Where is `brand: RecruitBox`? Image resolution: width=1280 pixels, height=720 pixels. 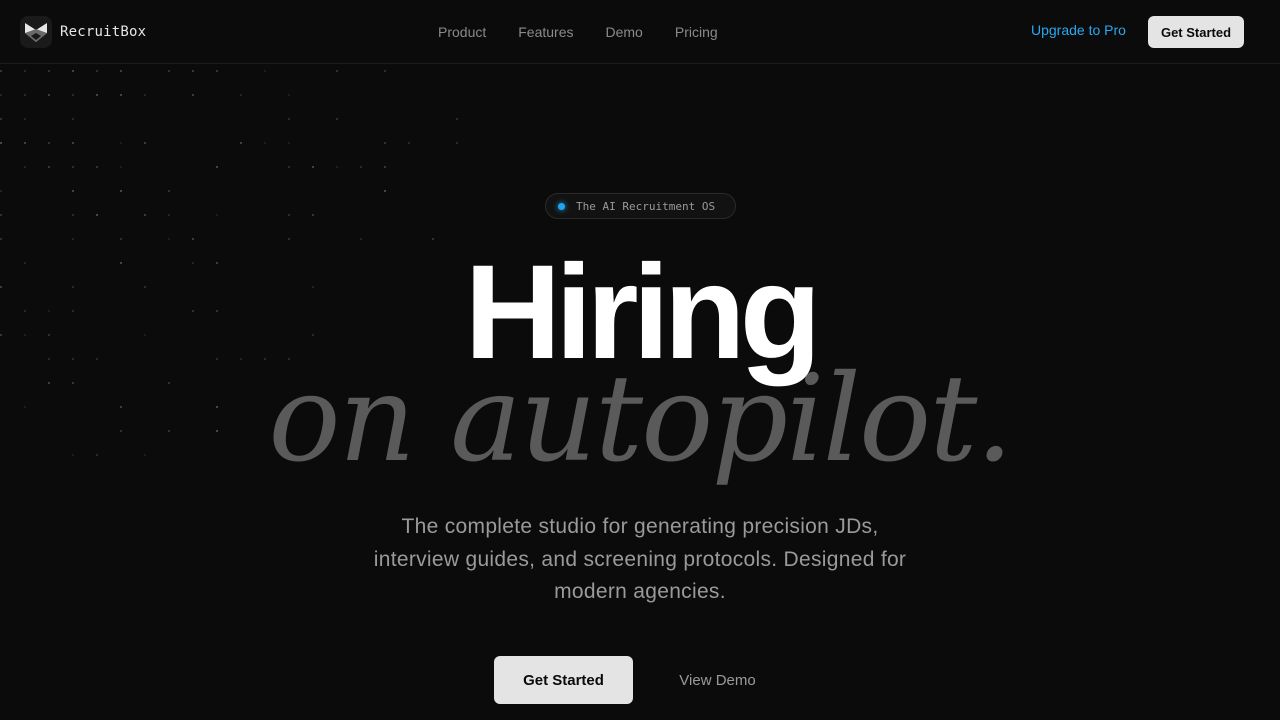 brand: RecruitBox is located at coordinates (83, 32).